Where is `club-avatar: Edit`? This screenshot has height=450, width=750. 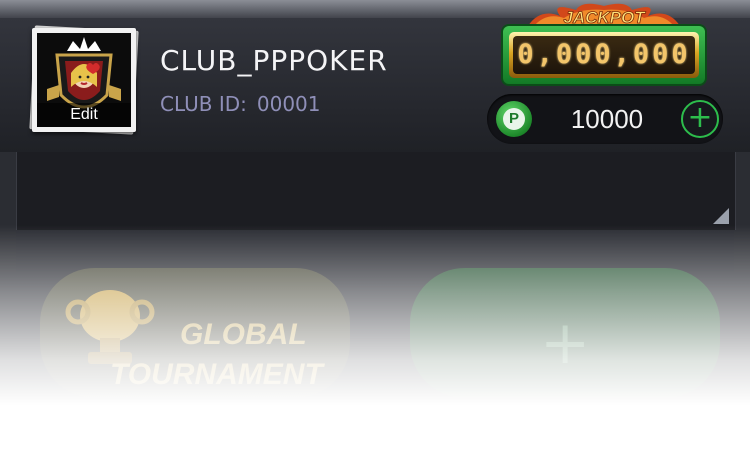 club-avatar: Edit is located at coordinates (84, 80).